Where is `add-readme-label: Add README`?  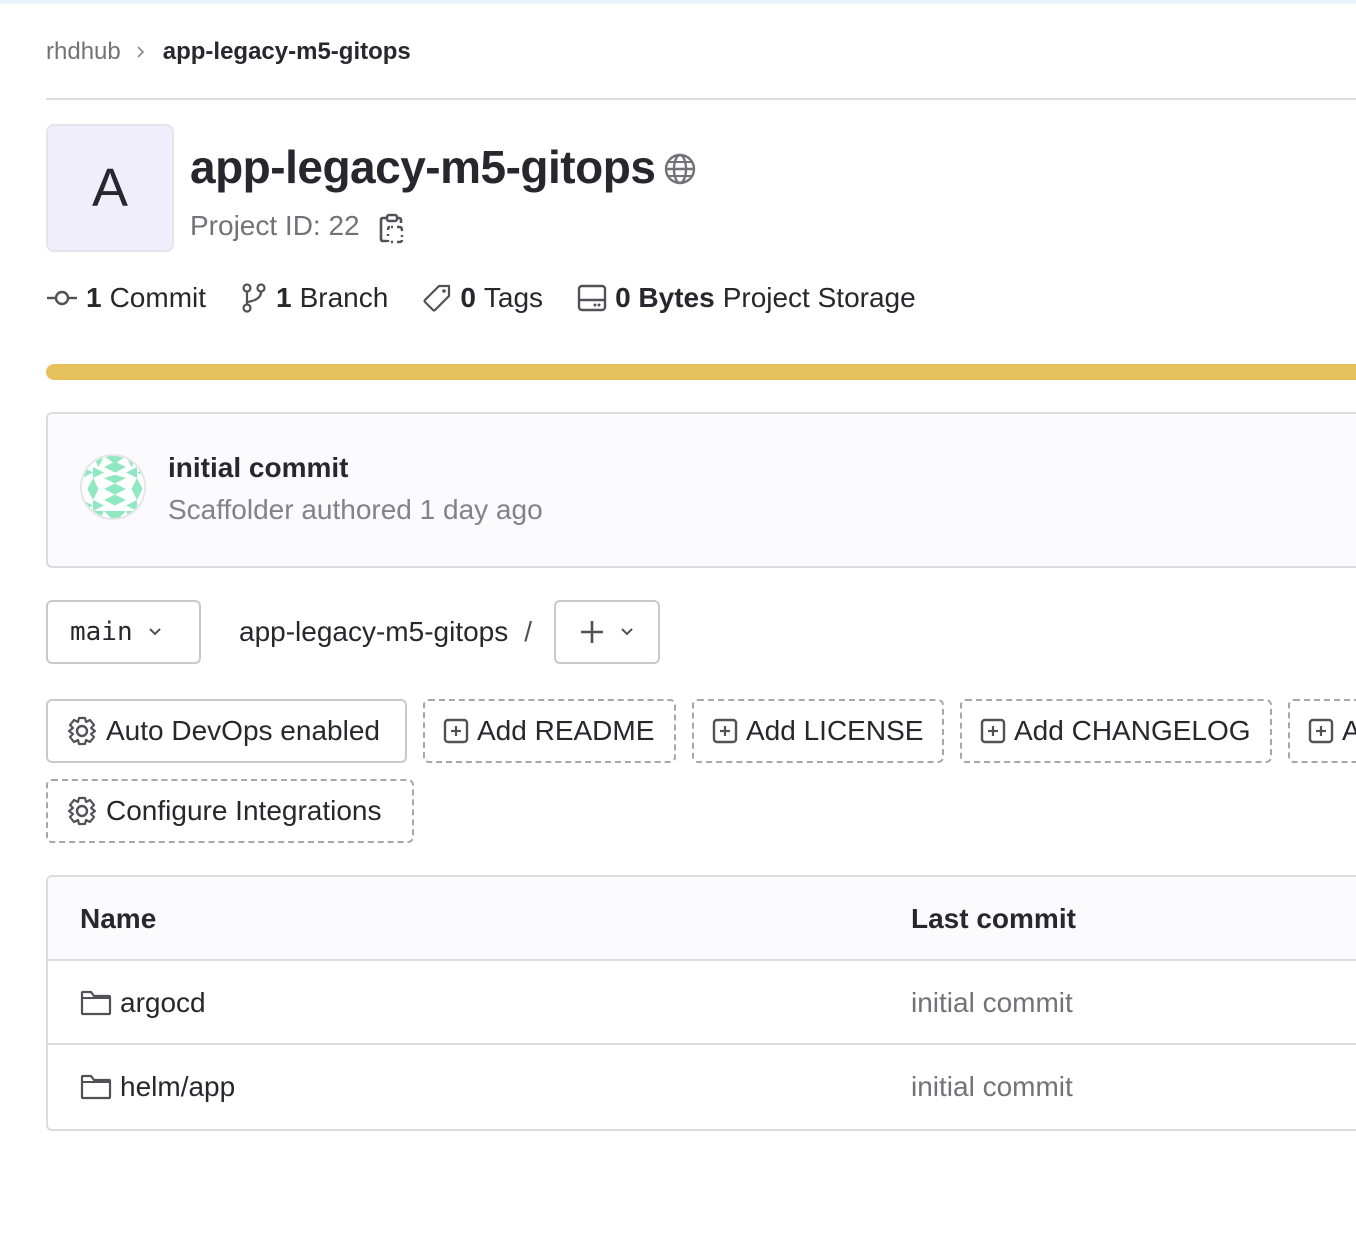 add-readme-label: Add README is located at coordinates (566, 730).